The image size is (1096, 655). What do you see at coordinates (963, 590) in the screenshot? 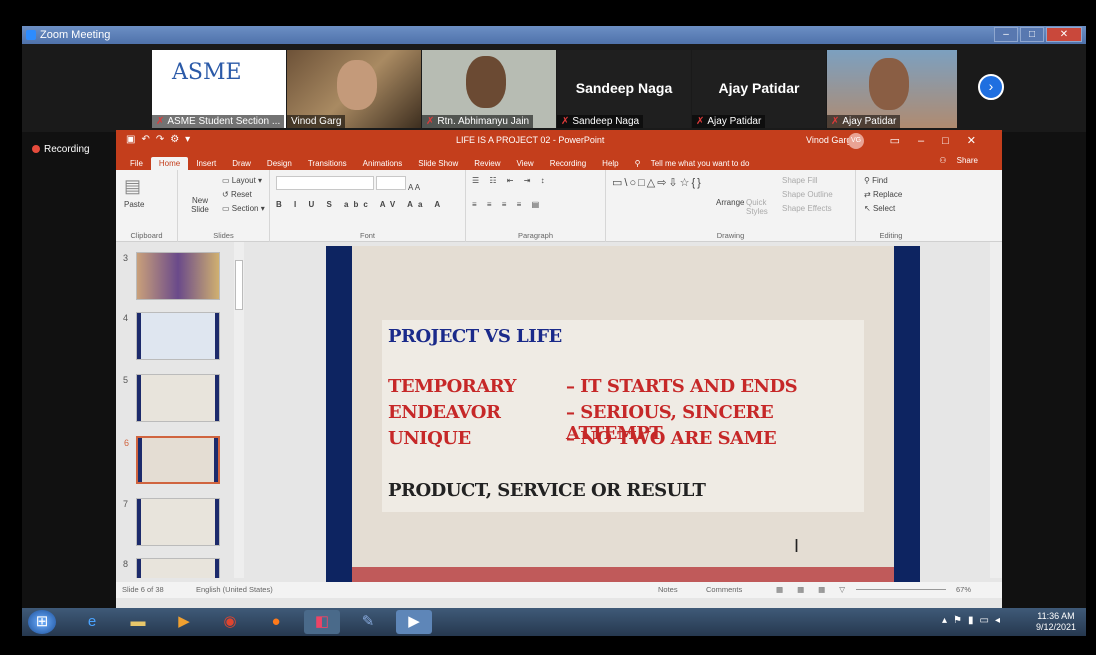
I see `zoom-level: 67%` at bounding box center [963, 590].